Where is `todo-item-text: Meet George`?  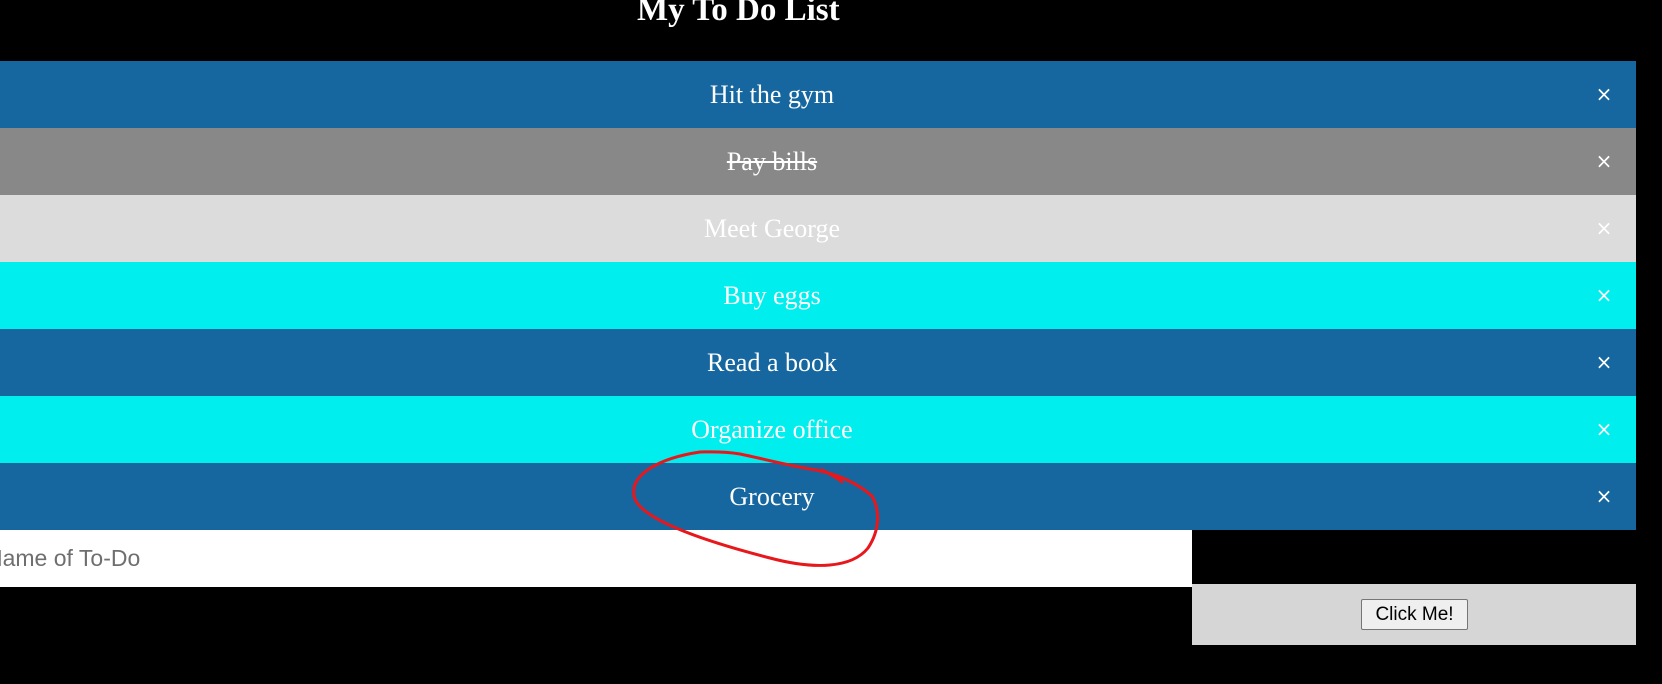 todo-item-text: Meet George is located at coordinates (772, 228).